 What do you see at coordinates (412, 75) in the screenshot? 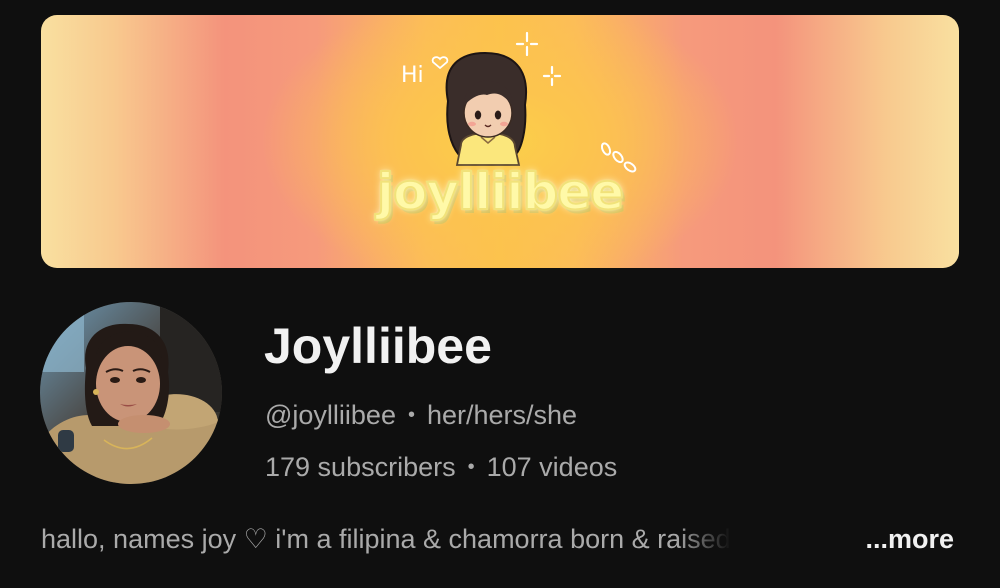
I see `banner-greeting: Hi` at bounding box center [412, 75].